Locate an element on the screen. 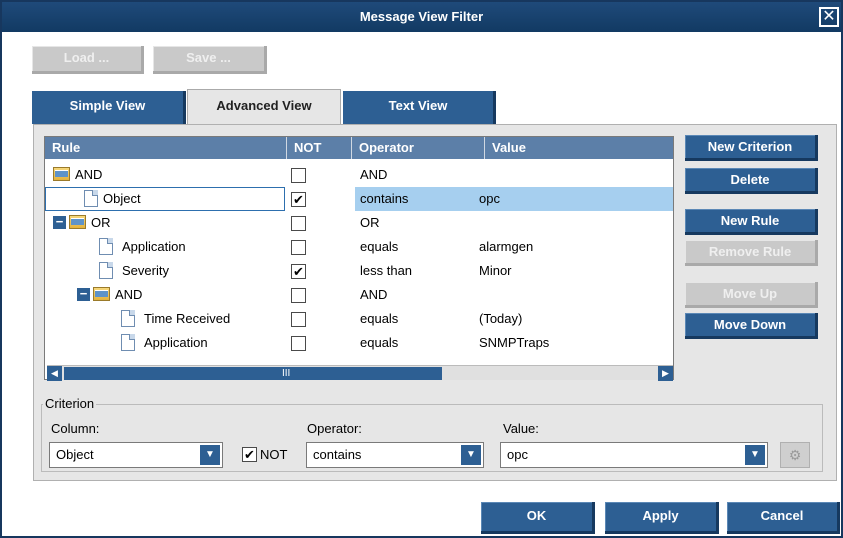  column-header-not: NOT is located at coordinates (319, 148).